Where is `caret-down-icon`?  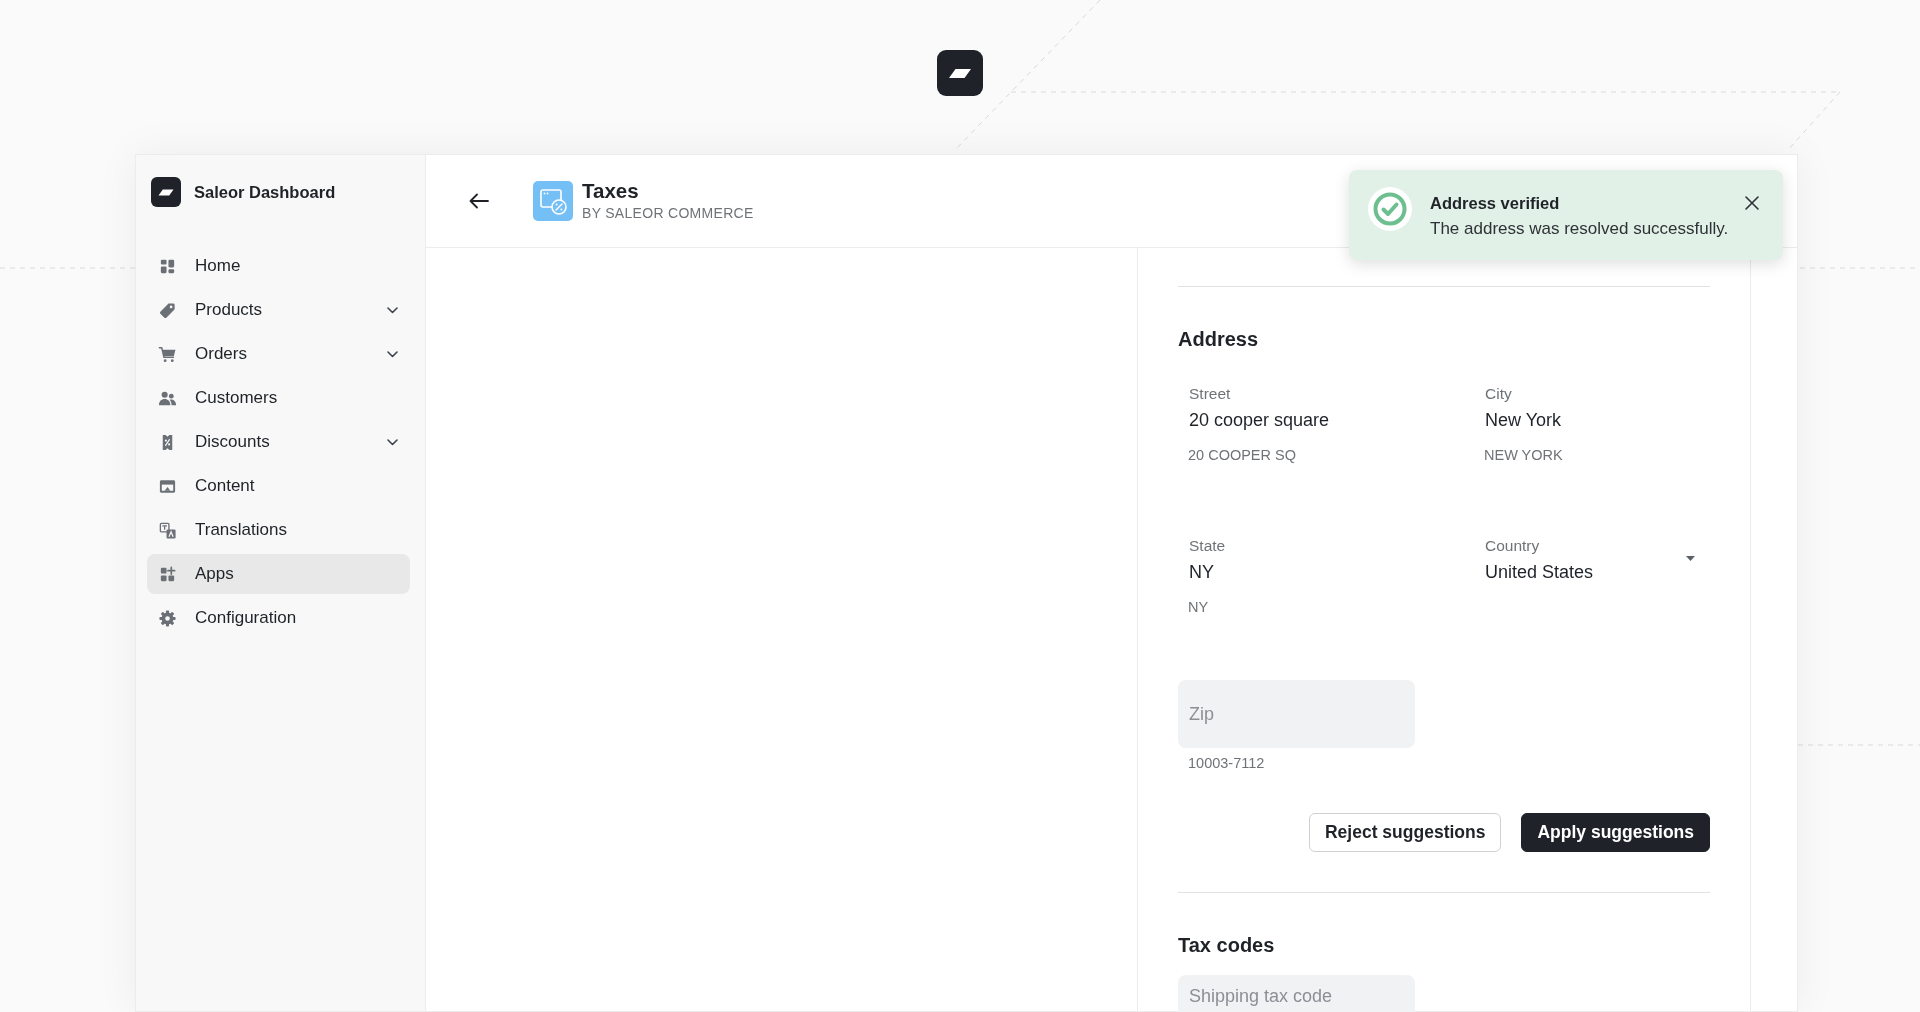
caret-down-icon is located at coordinates (1690, 558).